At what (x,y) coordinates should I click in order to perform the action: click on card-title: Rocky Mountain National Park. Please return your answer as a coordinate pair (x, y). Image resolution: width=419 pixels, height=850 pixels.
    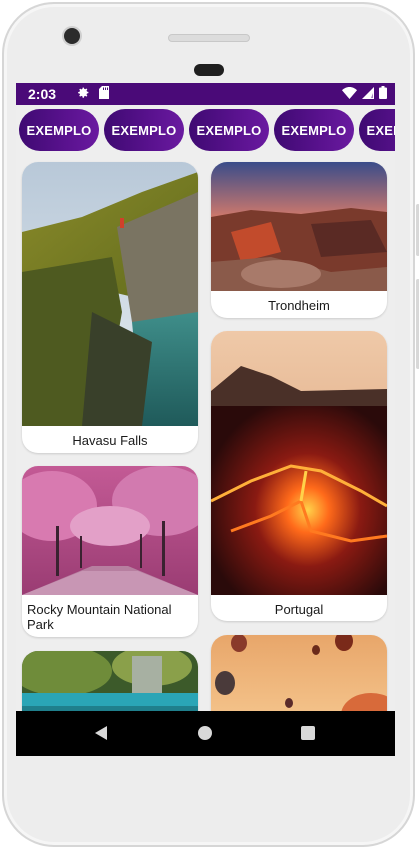
    Looking at the image, I should click on (99, 617).